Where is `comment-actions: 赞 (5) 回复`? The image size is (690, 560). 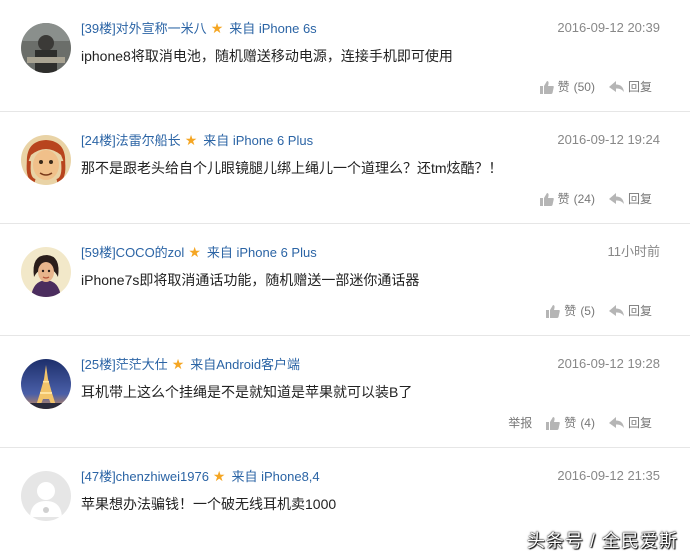
comment-actions: 赞 (5) 回复 is located at coordinates (599, 311).